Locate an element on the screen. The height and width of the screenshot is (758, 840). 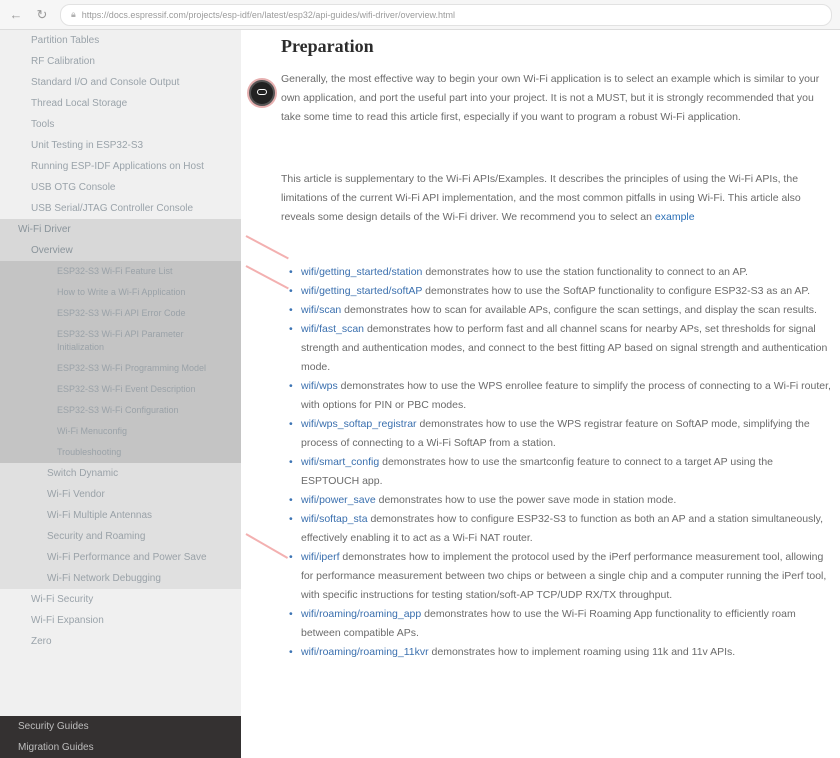
sidebar-item: Wi-Fi Network Debugging is located at coordinates (120, 578).